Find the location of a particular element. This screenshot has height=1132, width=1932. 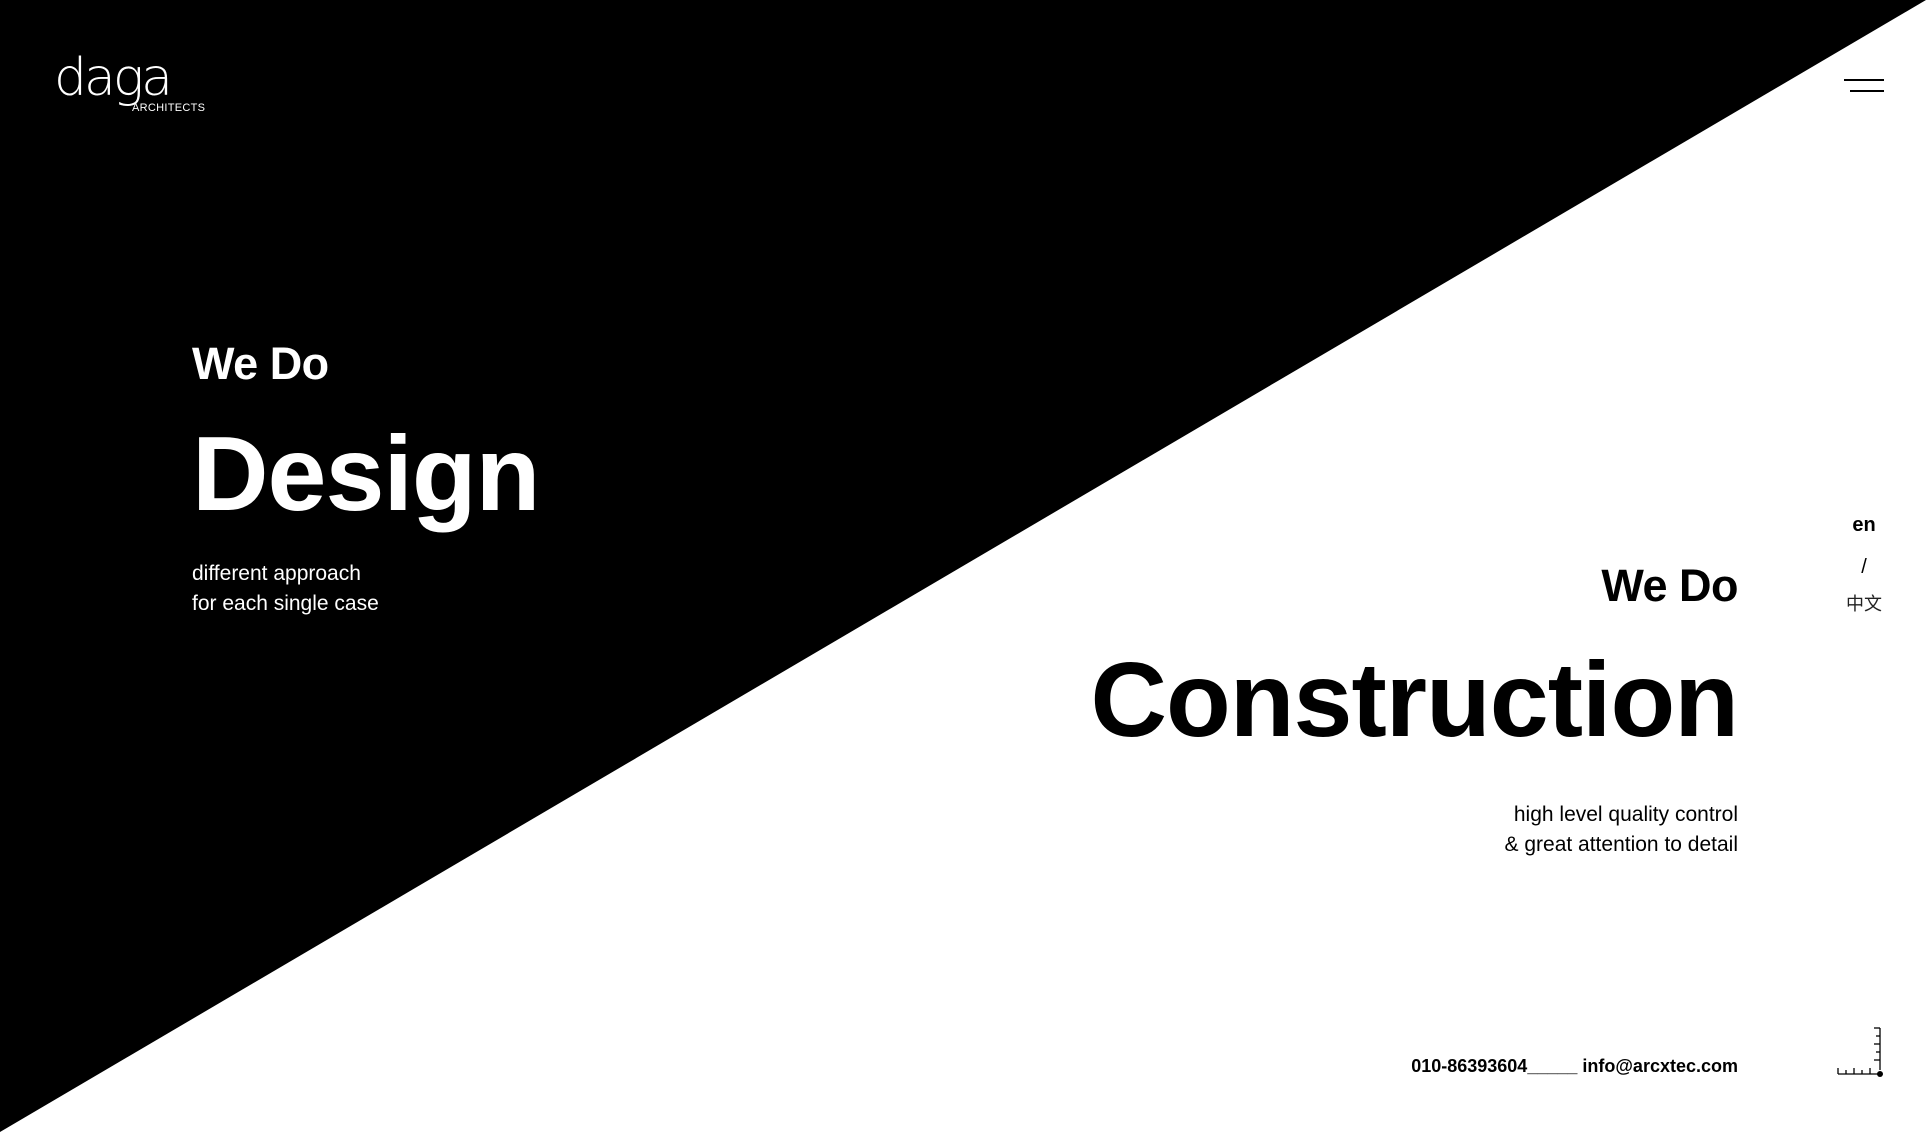

design-tagline-line-2: for each single case is located at coordinates (285, 603).